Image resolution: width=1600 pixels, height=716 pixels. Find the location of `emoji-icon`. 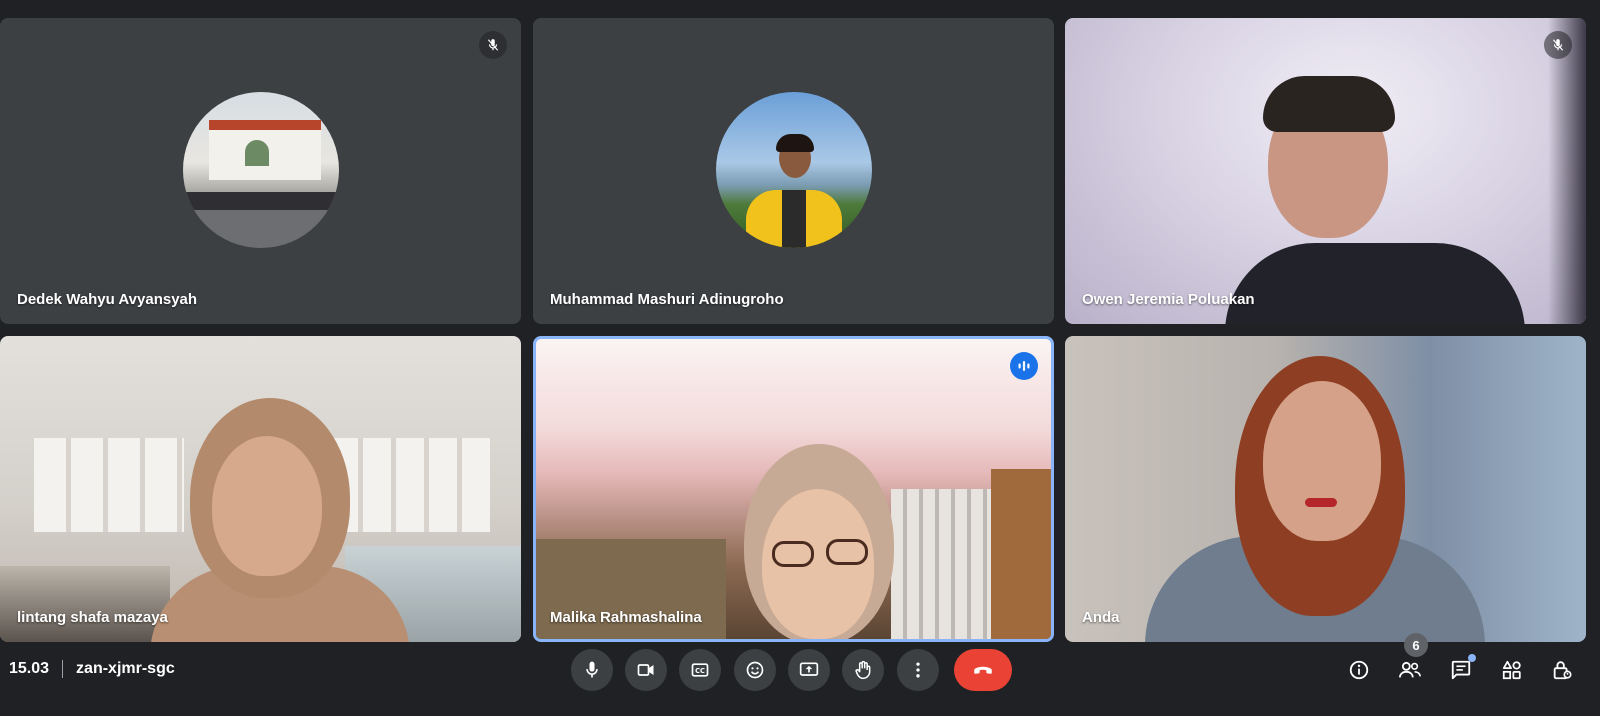

emoji-icon is located at coordinates (755, 670).